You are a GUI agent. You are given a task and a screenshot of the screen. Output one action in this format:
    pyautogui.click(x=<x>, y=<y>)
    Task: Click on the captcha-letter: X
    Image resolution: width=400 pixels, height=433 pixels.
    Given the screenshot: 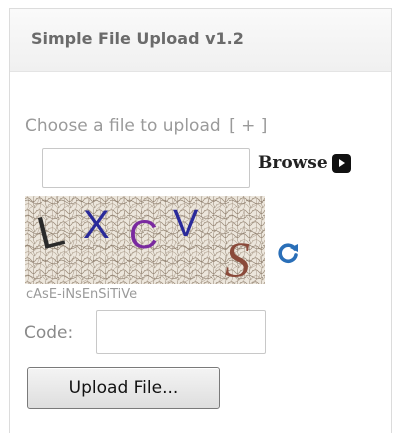 What is the action you would take?
    pyautogui.click(x=96, y=225)
    